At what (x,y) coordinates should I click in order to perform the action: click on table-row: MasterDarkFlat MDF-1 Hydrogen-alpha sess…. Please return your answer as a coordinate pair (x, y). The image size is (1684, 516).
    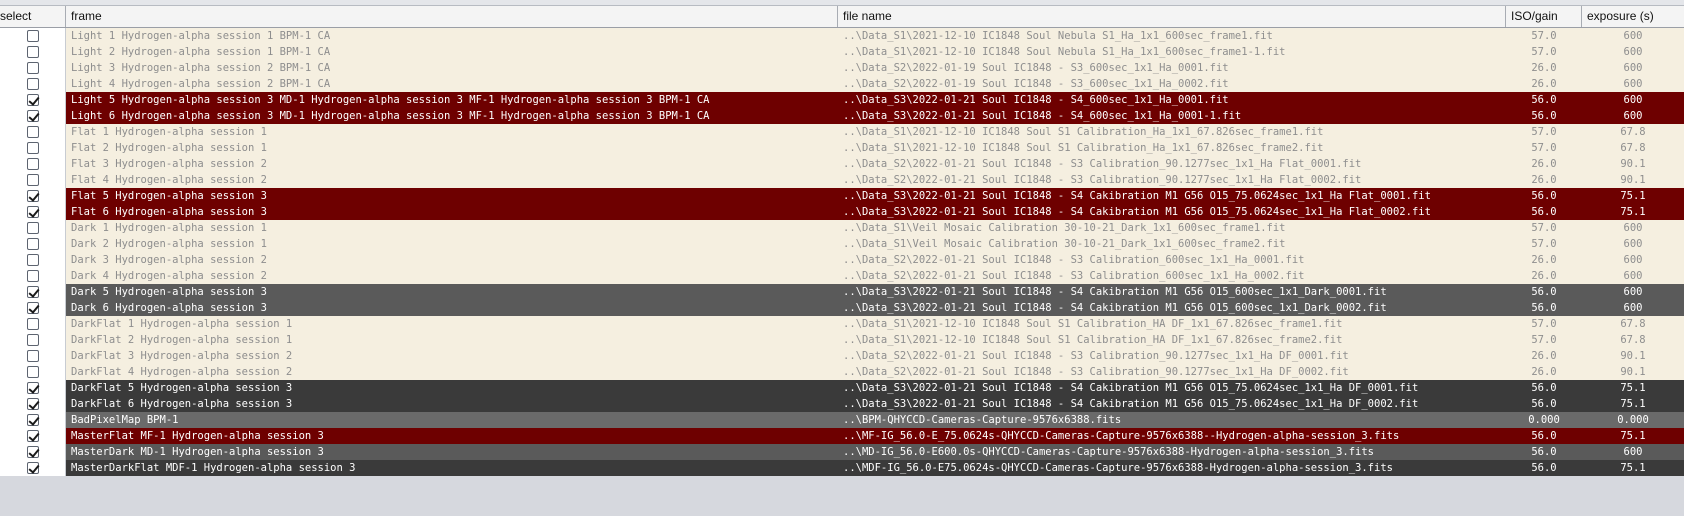
    Looking at the image, I should click on (842, 468).